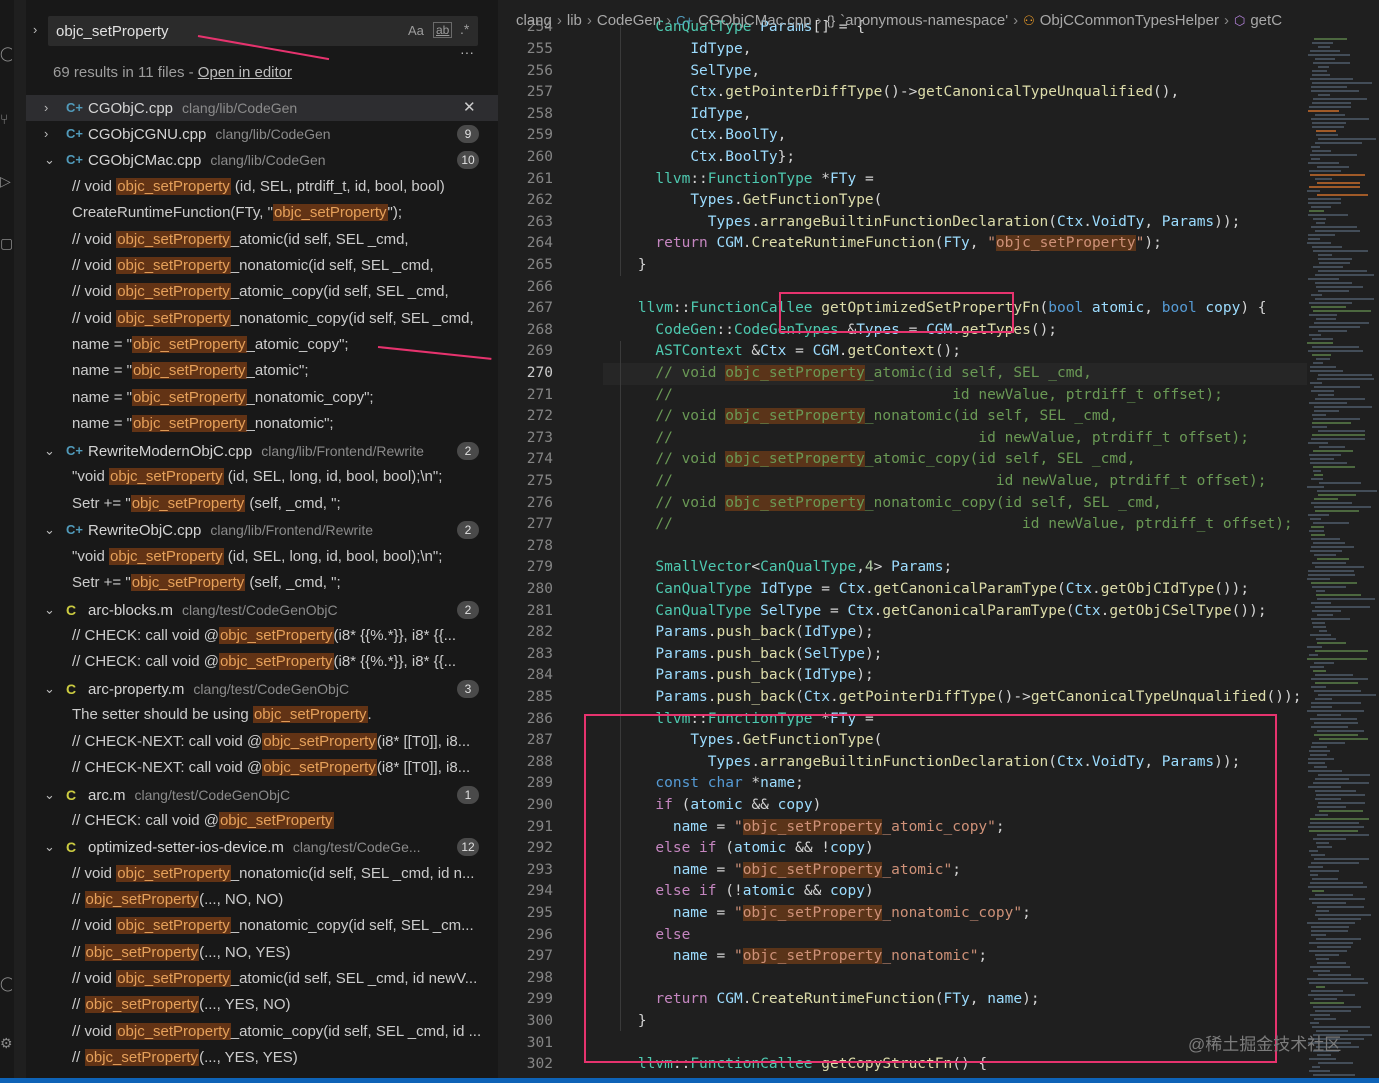 This screenshot has height=1083, width=1379. Describe the element at coordinates (6, 119) in the screenshot. I see `source-control-icon: ⑂` at that location.